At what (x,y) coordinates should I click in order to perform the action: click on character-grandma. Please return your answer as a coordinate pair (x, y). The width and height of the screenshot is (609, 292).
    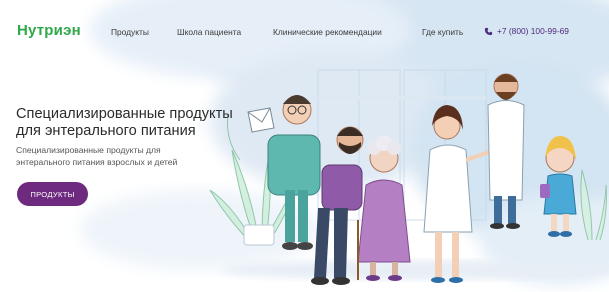
    Looking at the image, I should click on (384, 208).